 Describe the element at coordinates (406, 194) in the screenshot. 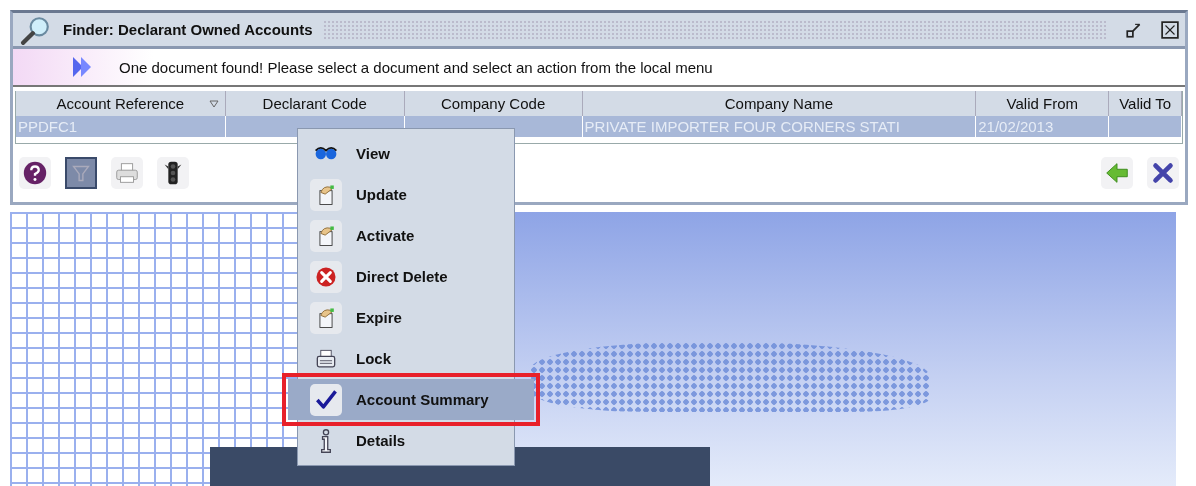

I see `menu-item: Update` at that location.